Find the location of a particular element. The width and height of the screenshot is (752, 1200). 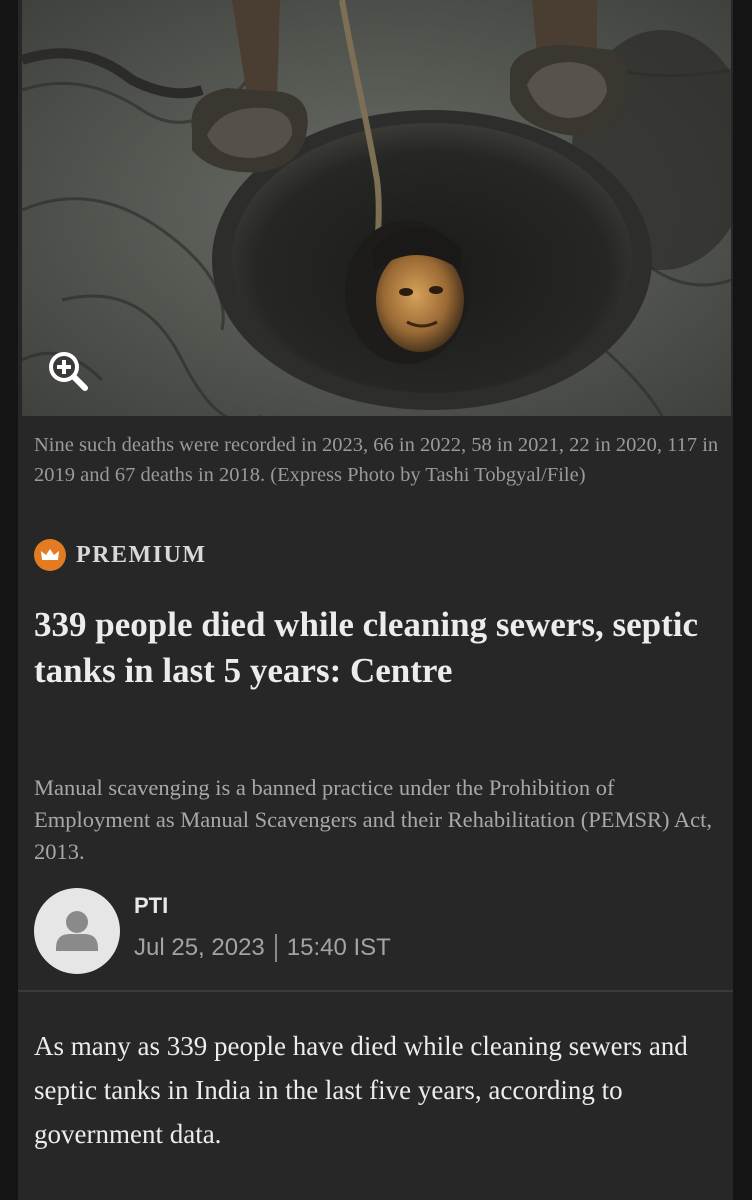

dateline-separator is located at coordinates (275, 948).